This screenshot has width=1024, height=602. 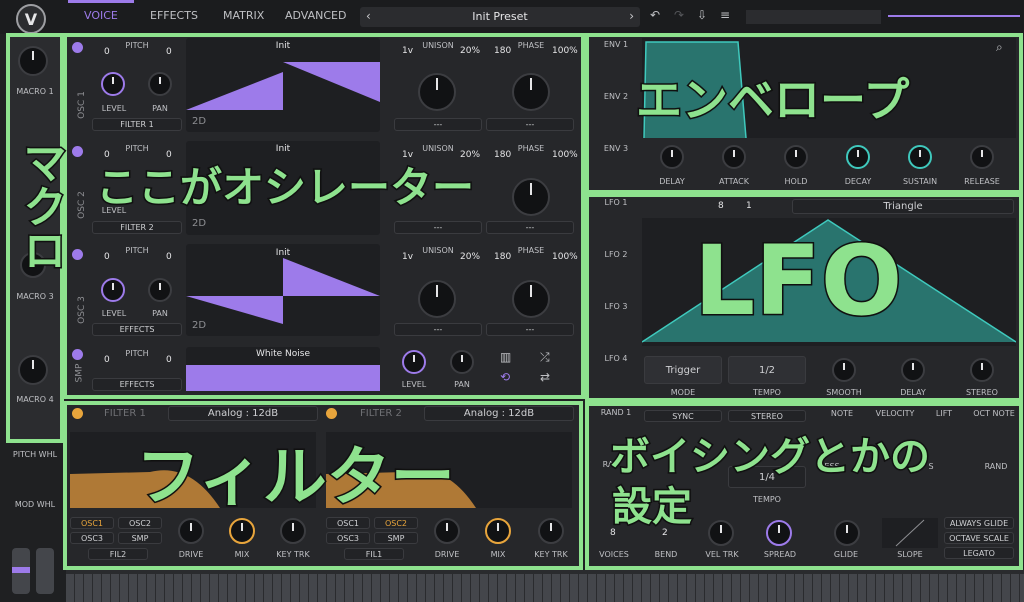 What do you see at coordinates (679, 15) in the screenshot?
I see `redo-icon: ↷` at bounding box center [679, 15].